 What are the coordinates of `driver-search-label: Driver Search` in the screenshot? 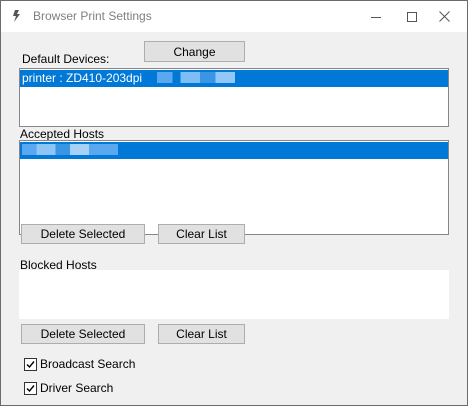 It's located at (77, 388).